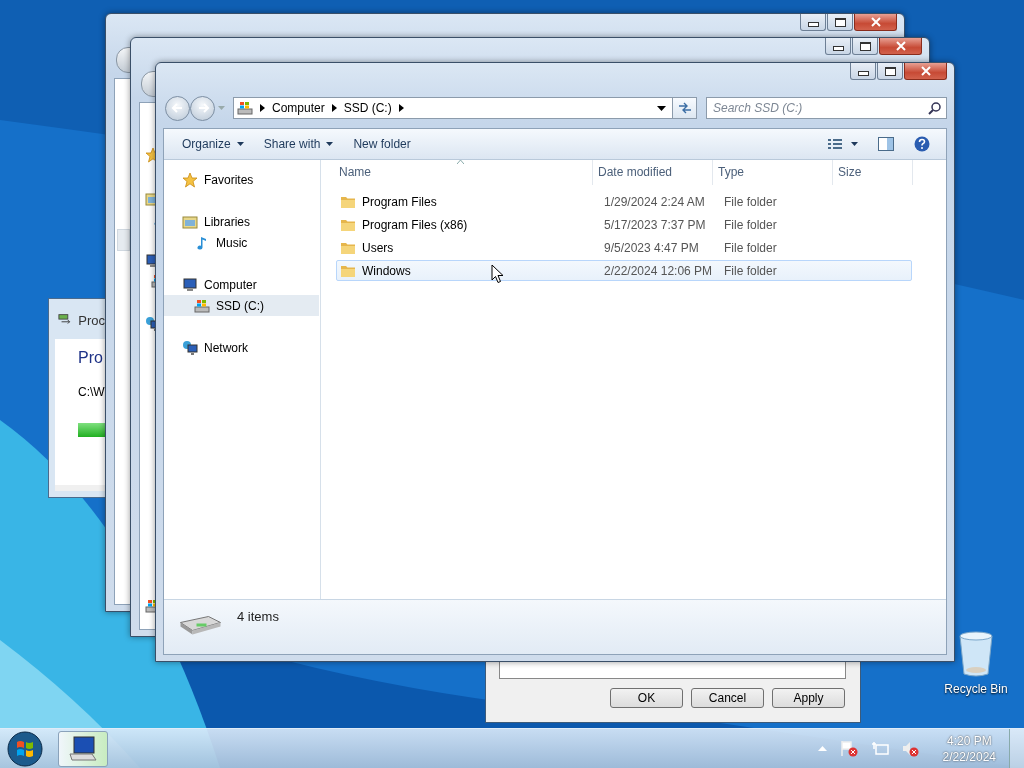  I want to click on file-row: Windows 2/22/2024 12:06 PM File folder, so click(624, 270).